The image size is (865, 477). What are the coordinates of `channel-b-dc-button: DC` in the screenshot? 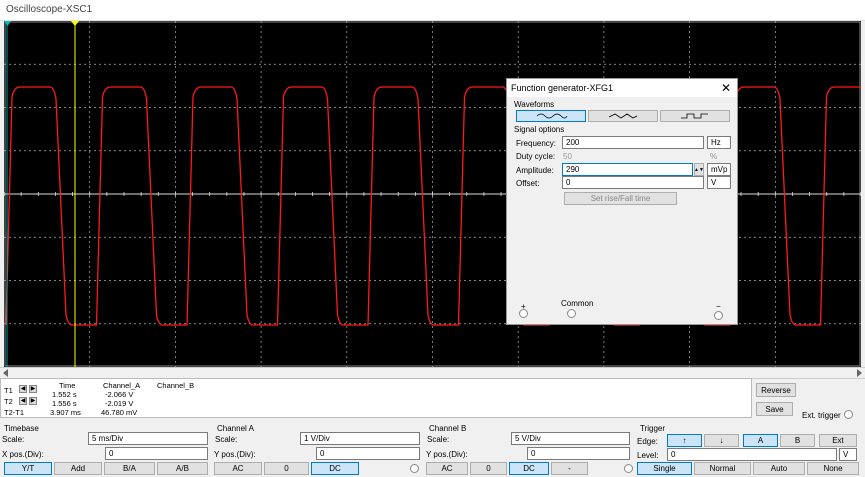 It's located at (529, 468).